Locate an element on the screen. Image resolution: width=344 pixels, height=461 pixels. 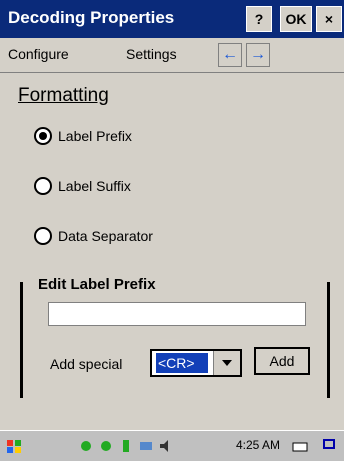
combo-selected-value: <CR> is located at coordinates (182, 363).